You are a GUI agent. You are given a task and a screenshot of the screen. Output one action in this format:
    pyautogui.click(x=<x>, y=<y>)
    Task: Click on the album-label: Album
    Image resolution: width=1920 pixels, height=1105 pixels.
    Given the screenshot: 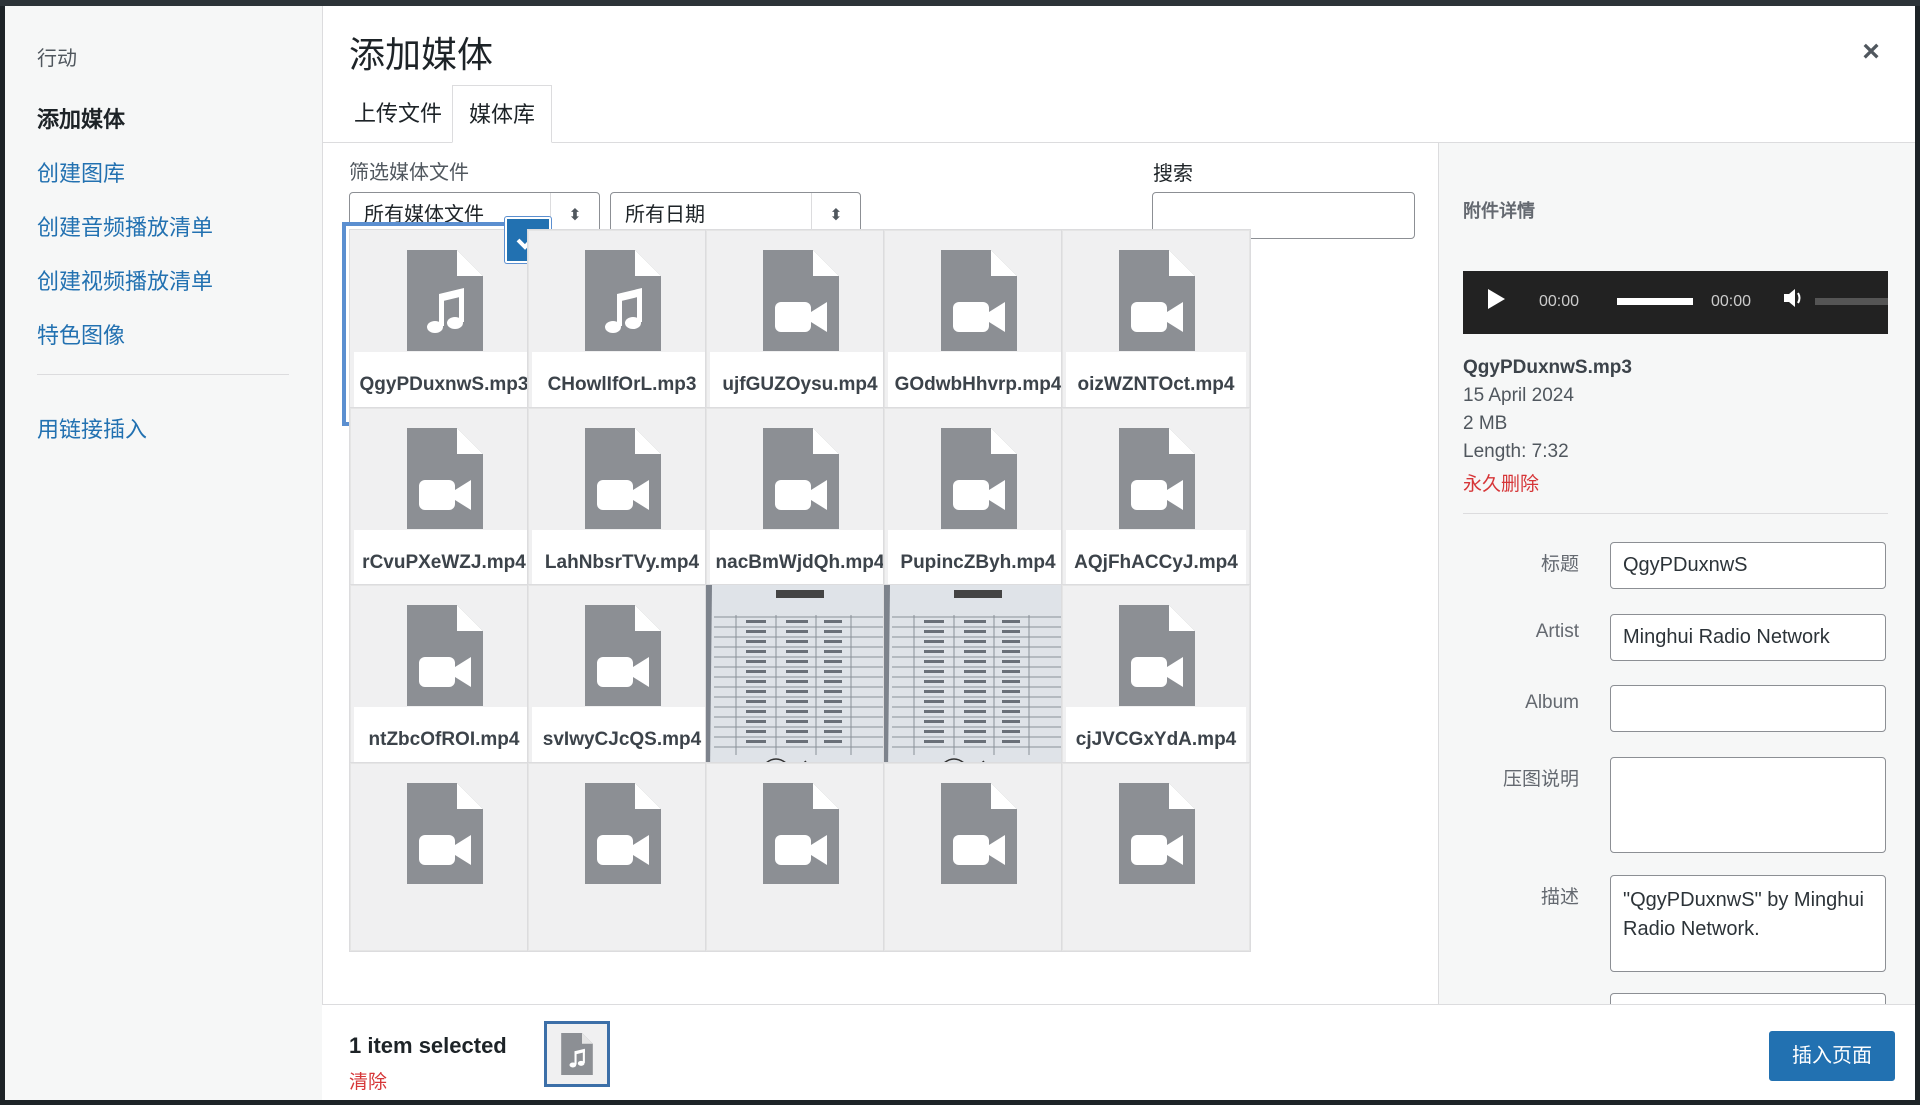 What is the action you would take?
    pyautogui.click(x=1552, y=702)
    